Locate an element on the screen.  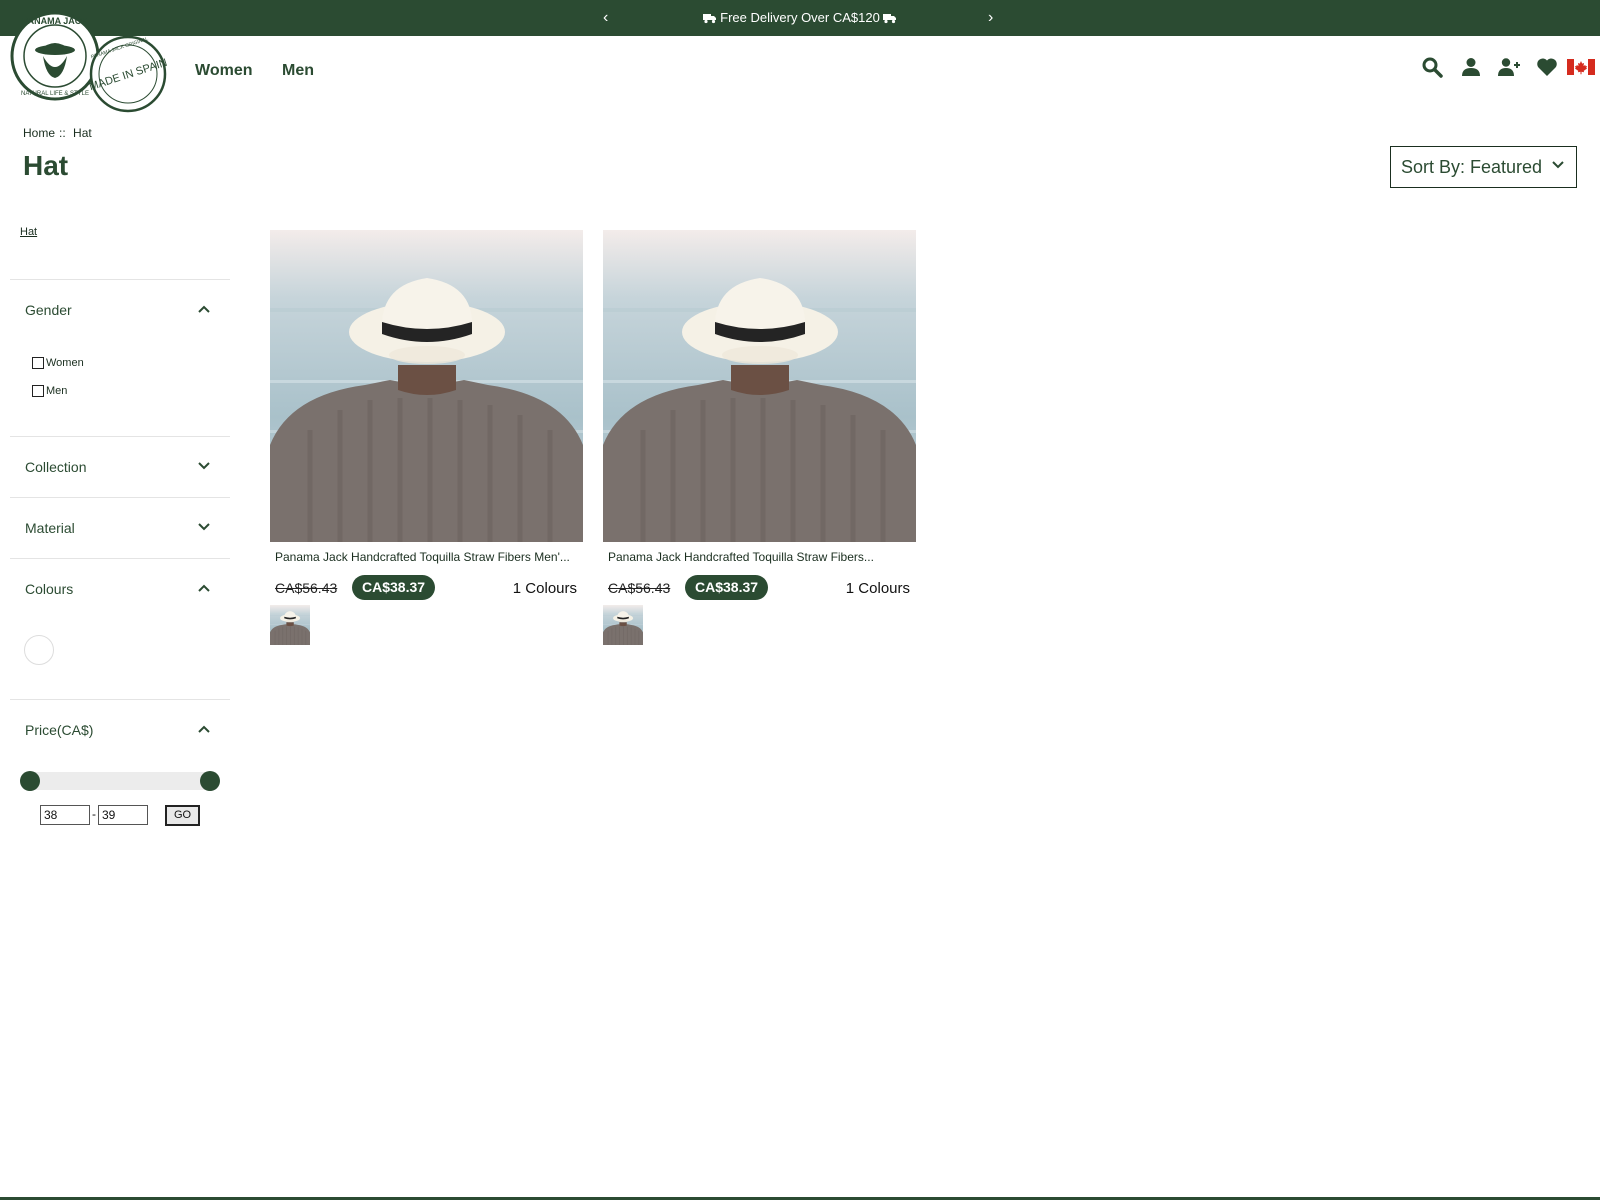
colour-swatch-white is located at coordinates (39, 650).